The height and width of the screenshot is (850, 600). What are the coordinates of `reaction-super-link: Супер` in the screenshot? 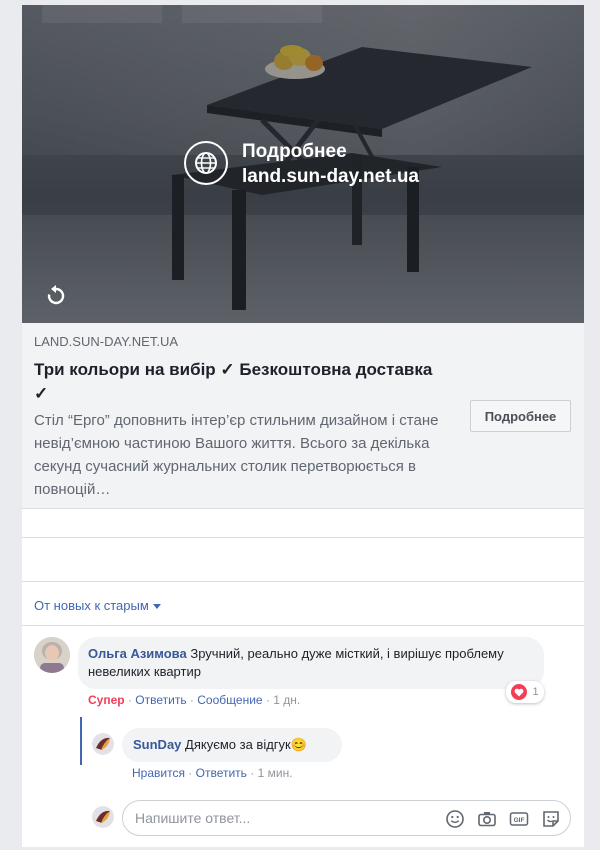 It's located at (106, 700).